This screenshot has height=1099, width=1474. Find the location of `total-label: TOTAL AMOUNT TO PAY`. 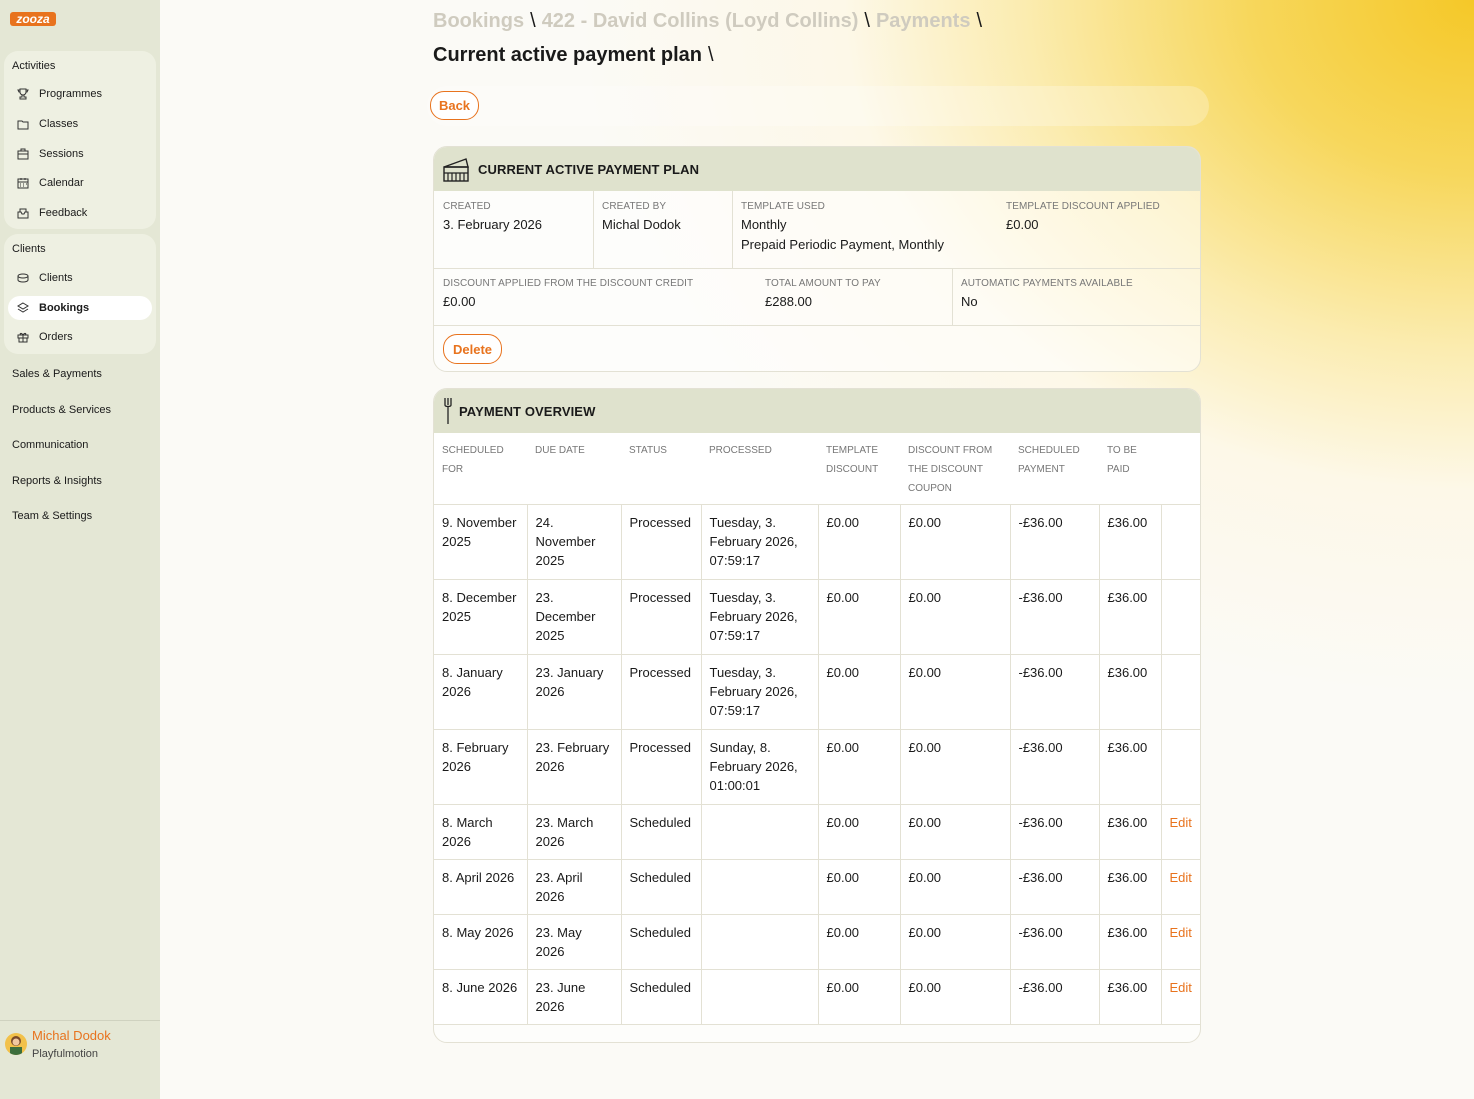

total-label: TOTAL AMOUNT TO PAY is located at coordinates (823, 283).